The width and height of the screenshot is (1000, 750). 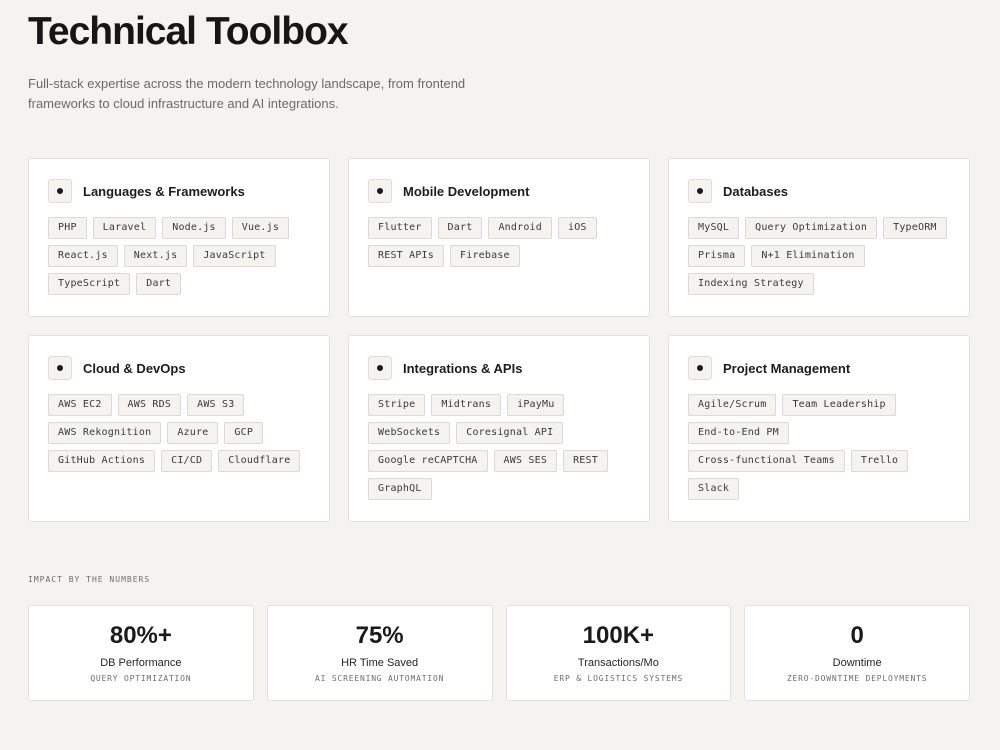 What do you see at coordinates (83, 256) in the screenshot?
I see `skill-tag: React.js` at bounding box center [83, 256].